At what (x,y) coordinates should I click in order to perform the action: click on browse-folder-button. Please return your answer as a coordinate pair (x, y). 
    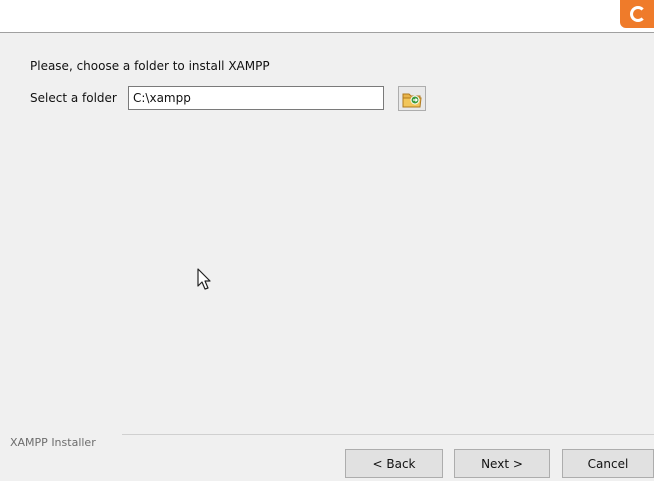
    Looking at the image, I should click on (412, 98).